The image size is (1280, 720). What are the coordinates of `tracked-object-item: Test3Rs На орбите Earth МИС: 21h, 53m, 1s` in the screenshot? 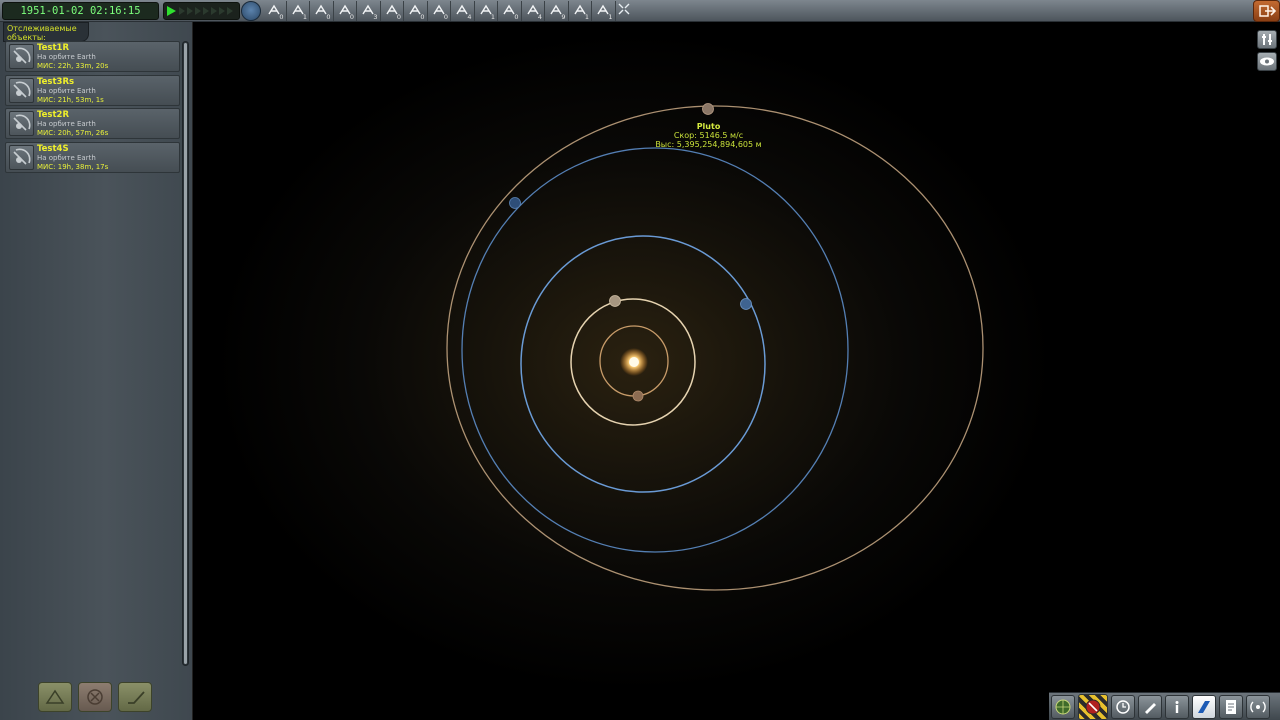 It's located at (92, 90).